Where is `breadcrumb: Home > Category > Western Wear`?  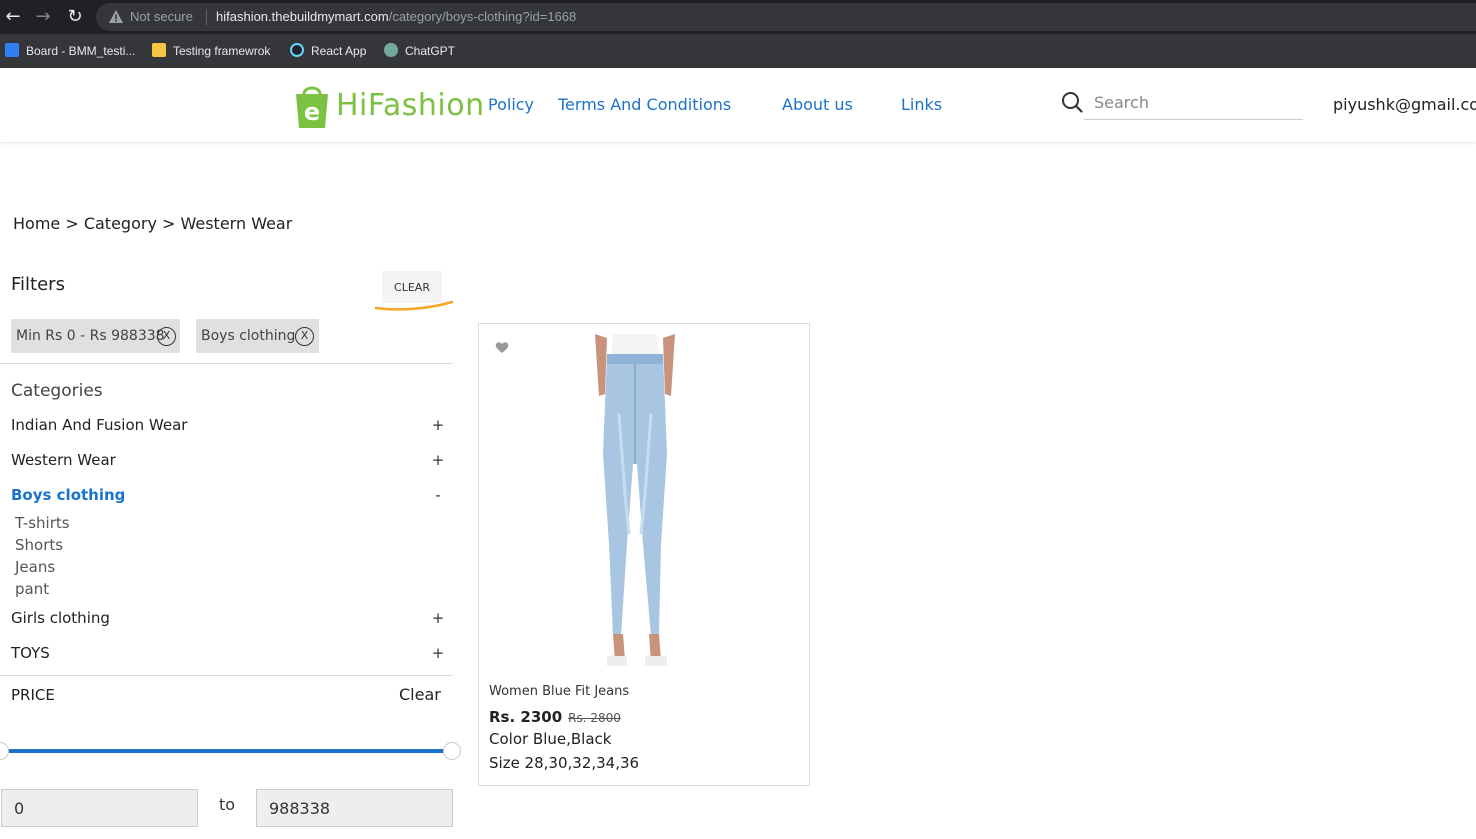 breadcrumb: Home > Category > Western Wear is located at coordinates (152, 223).